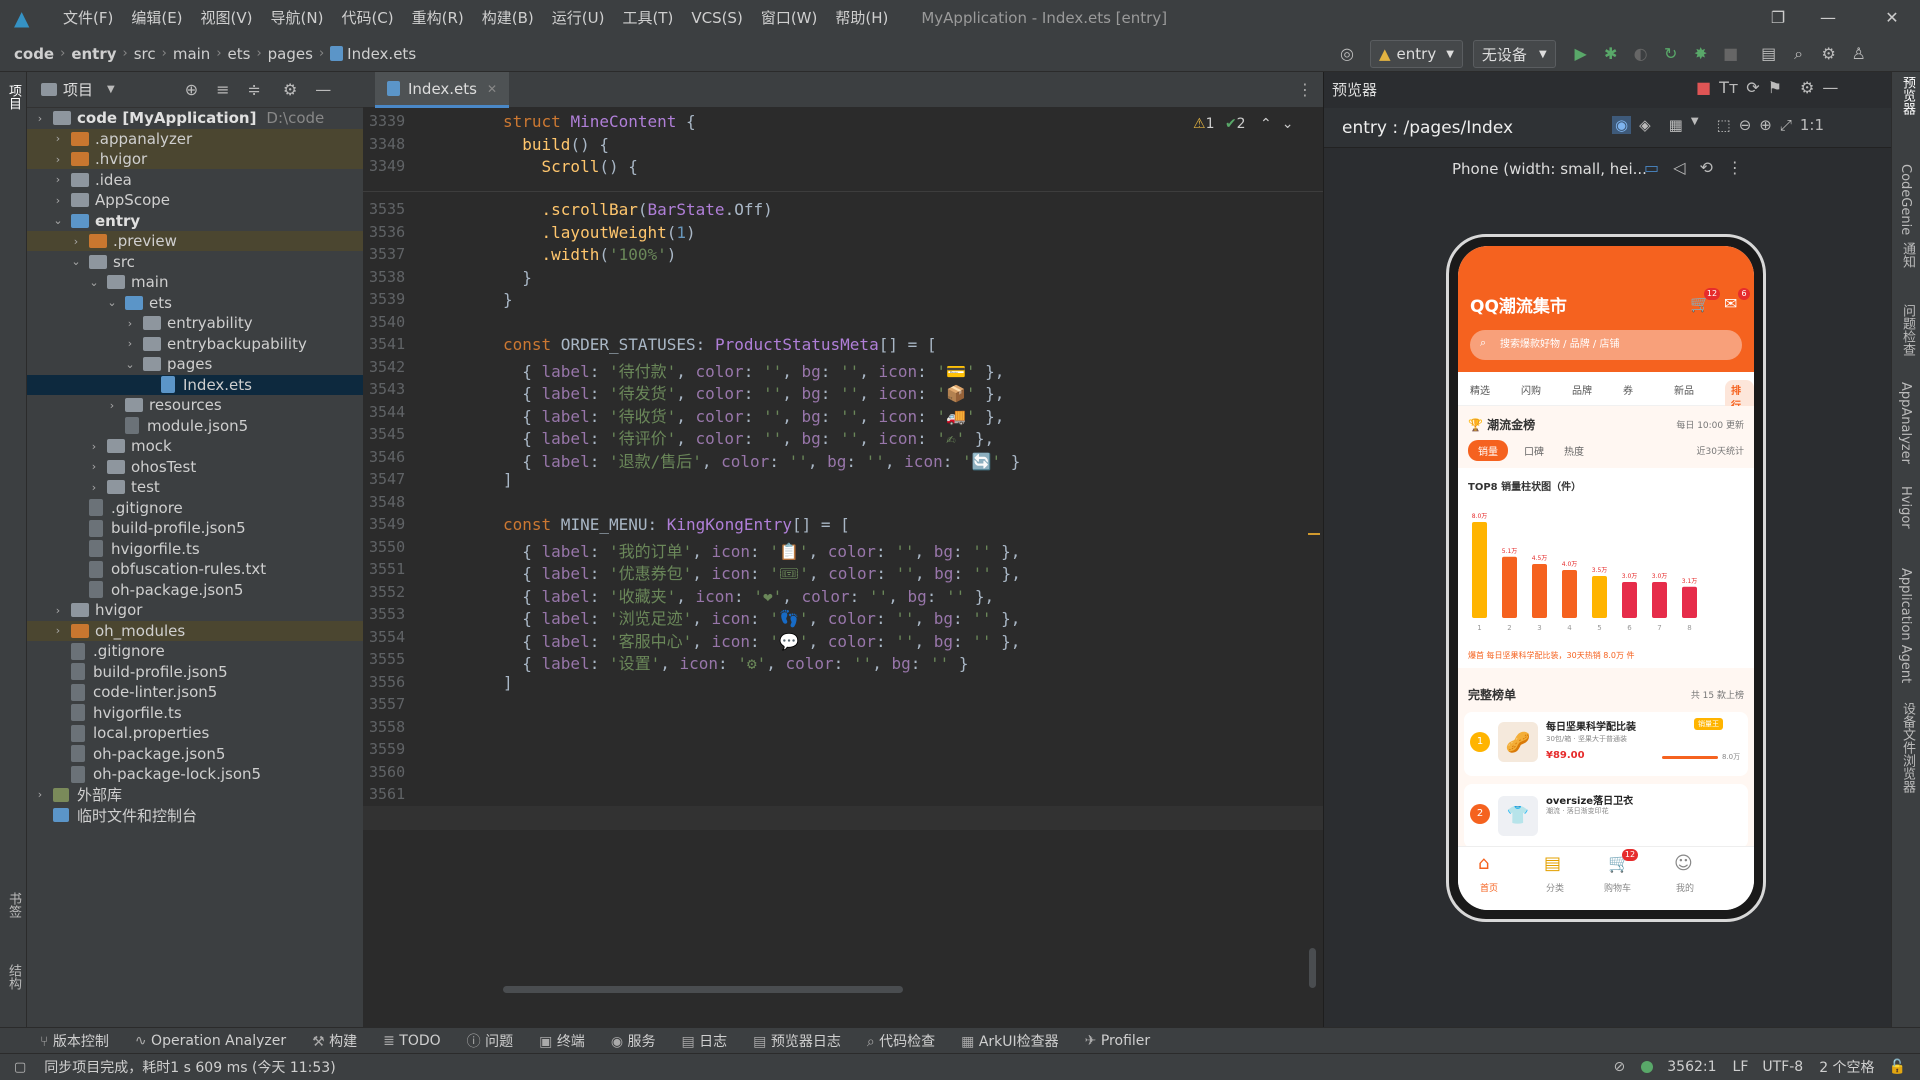 The height and width of the screenshot is (1080, 1920). What do you see at coordinates (195, 344) in the screenshot?
I see `tree-item: › entrybackupability` at bounding box center [195, 344].